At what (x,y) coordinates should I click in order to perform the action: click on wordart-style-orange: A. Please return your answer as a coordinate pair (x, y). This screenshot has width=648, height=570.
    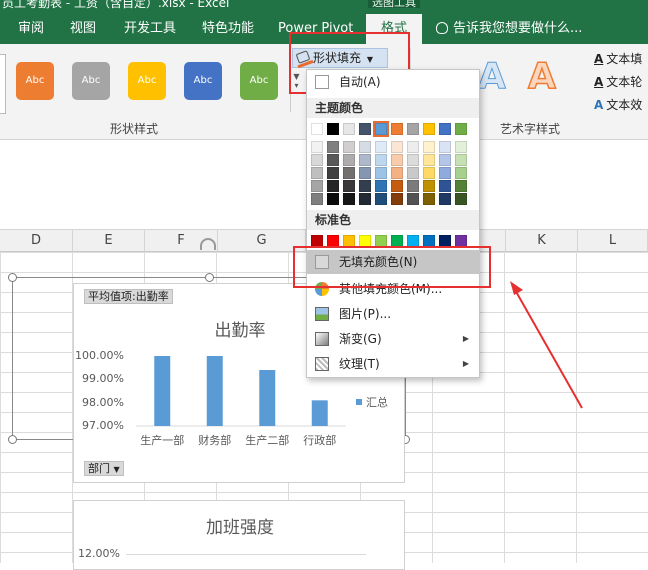
    Looking at the image, I should click on (541, 76).